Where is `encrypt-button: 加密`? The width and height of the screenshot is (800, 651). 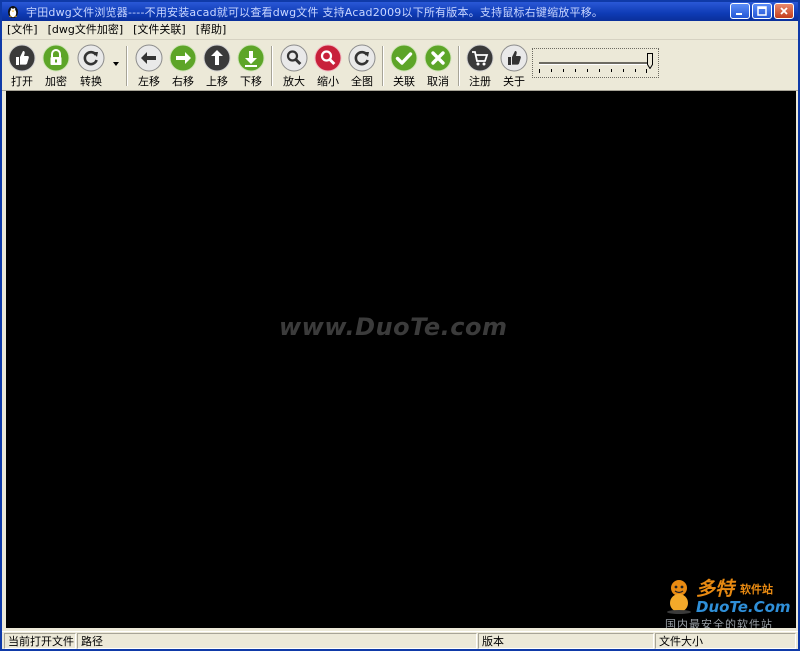 encrypt-button: 加密 is located at coordinates (56, 65).